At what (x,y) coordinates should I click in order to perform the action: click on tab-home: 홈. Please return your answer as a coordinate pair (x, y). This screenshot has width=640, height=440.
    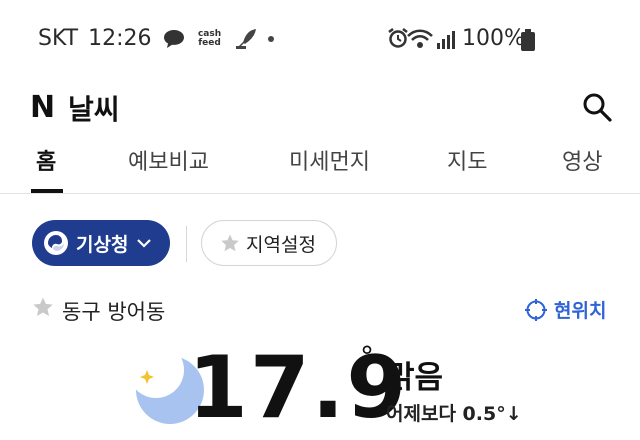
    Looking at the image, I should click on (46, 160).